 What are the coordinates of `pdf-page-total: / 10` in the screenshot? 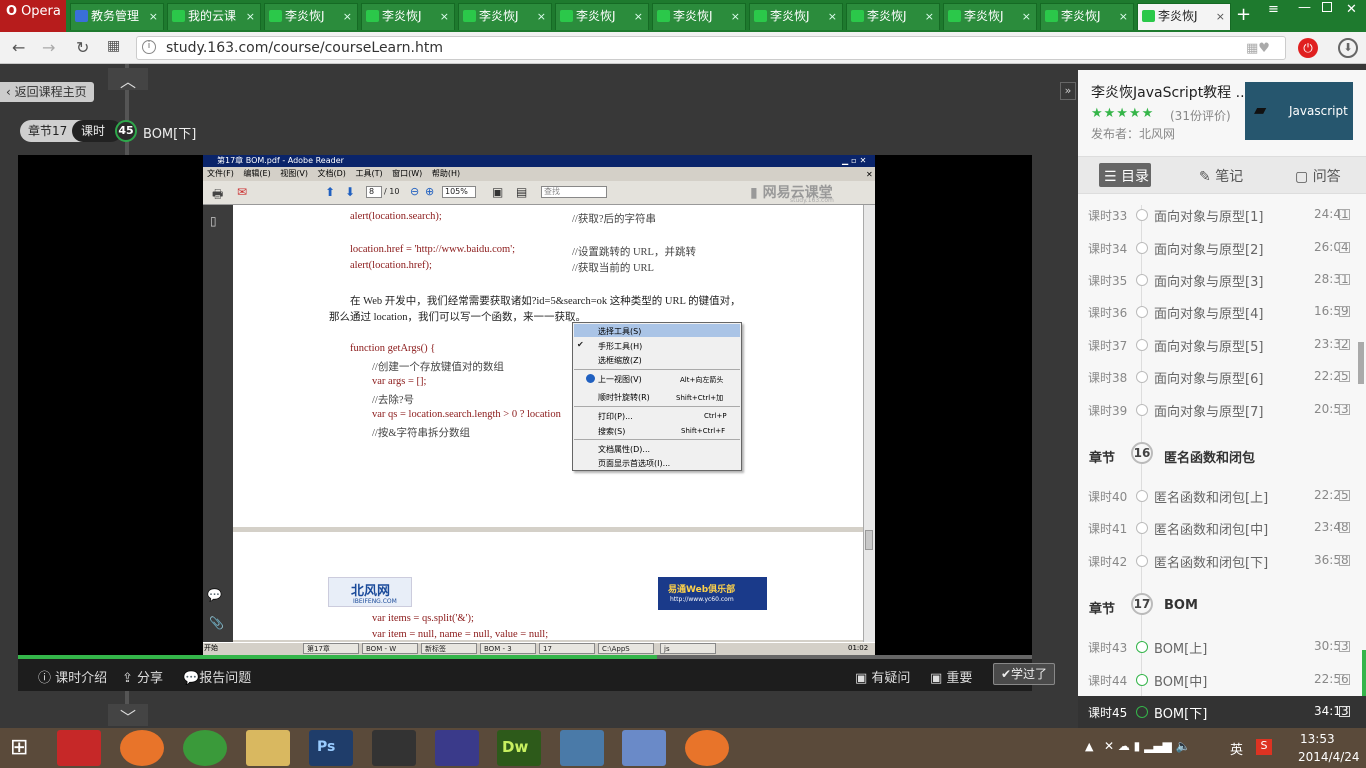 It's located at (392, 191).